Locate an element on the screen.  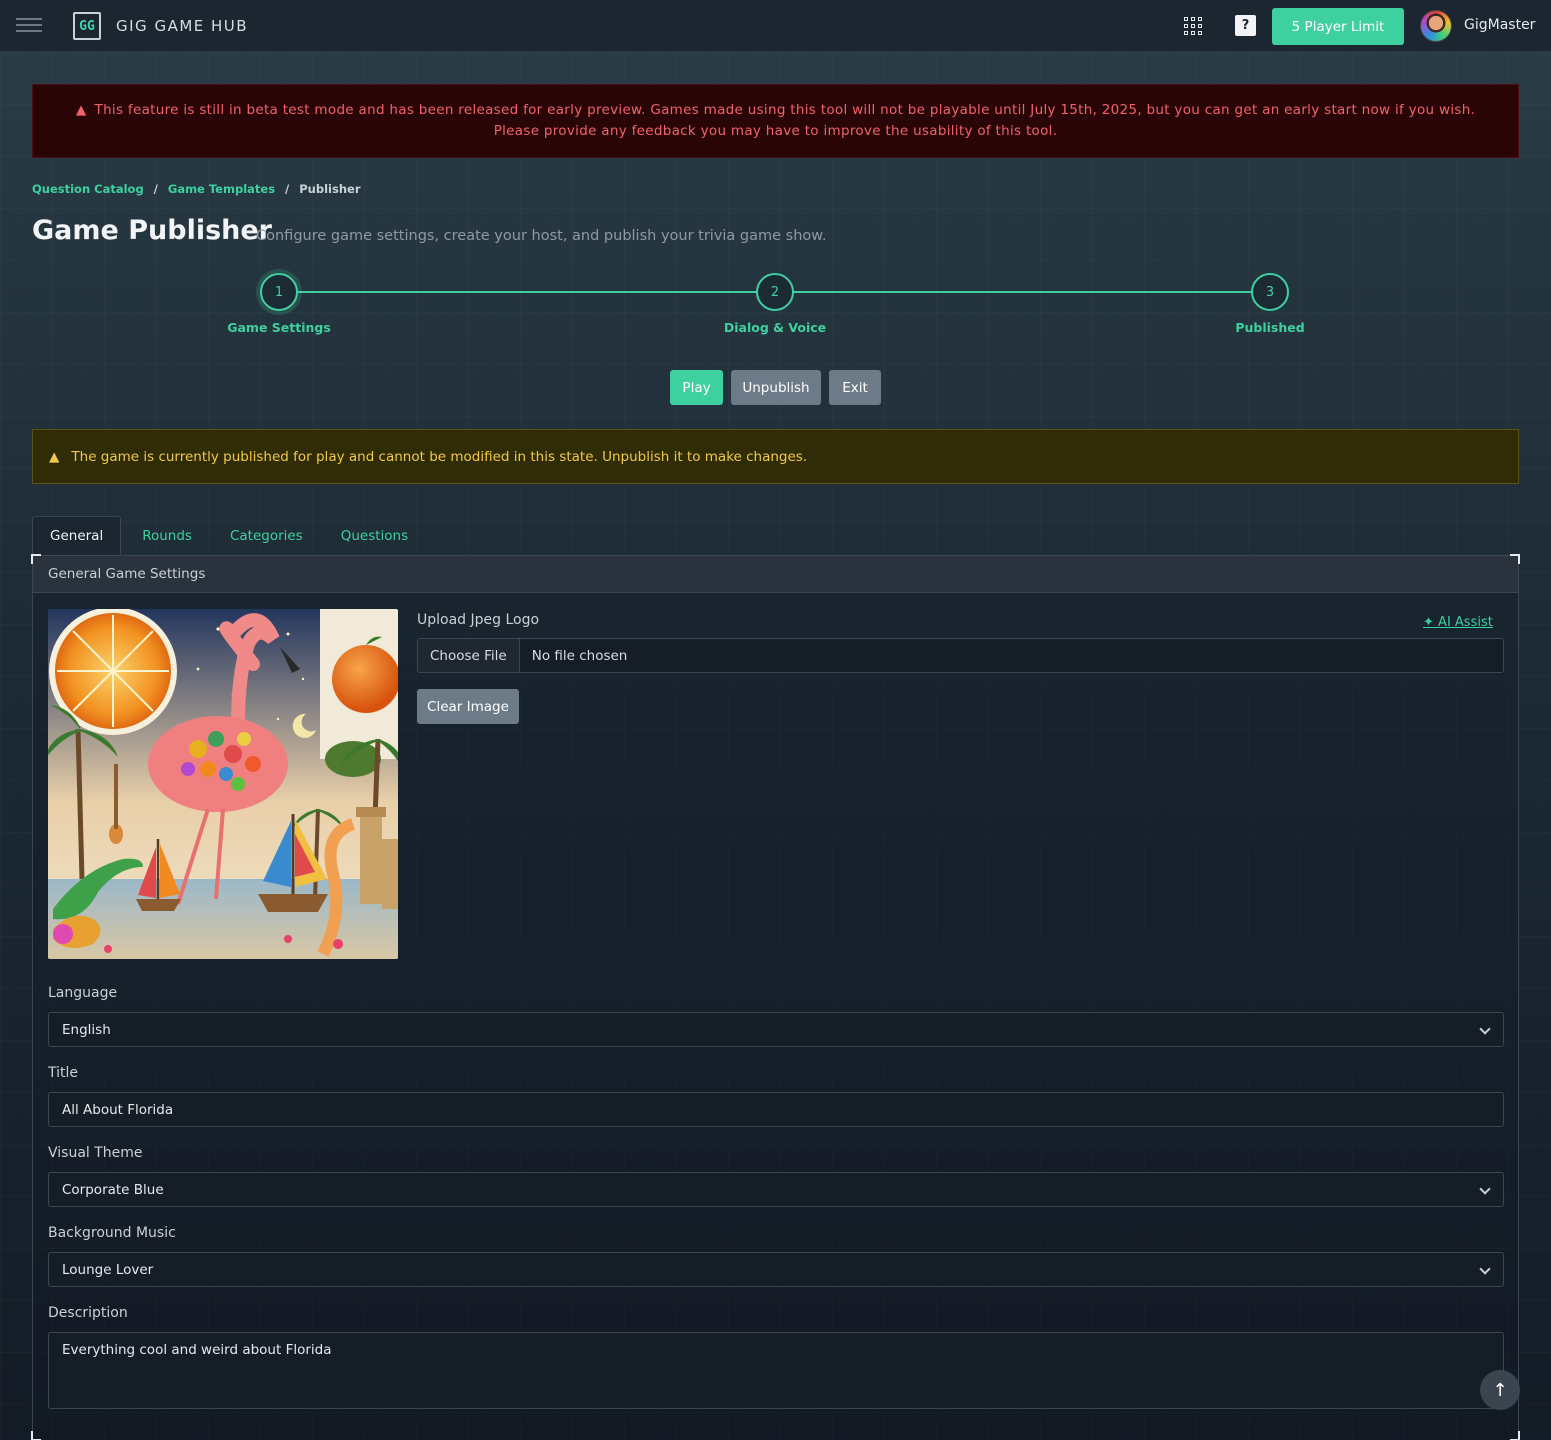
choose-file-button: Choose File is located at coordinates (469, 655).